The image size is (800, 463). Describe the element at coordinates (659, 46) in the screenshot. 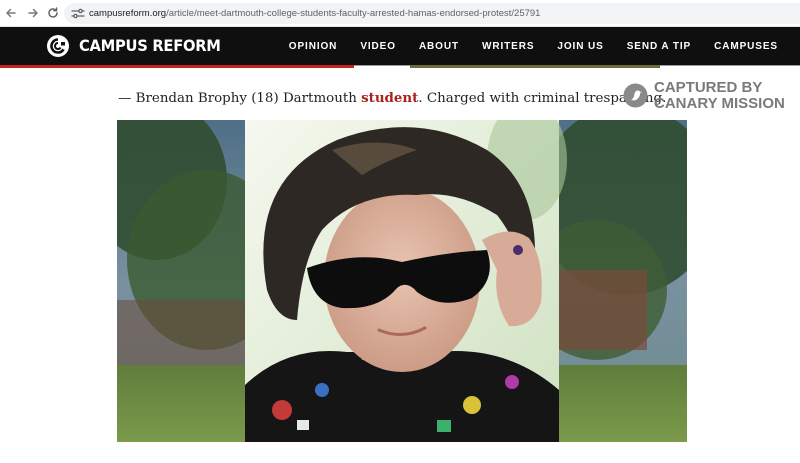

I see `nav-send-a-tip: SEND A TIP` at that location.